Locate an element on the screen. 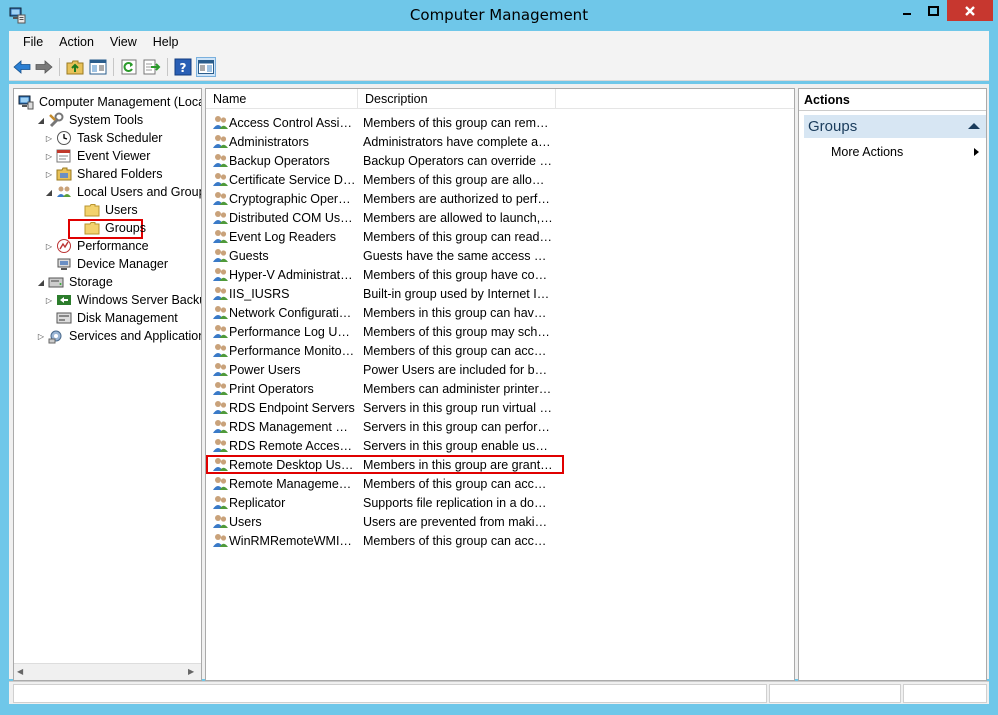 This screenshot has height=715, width=998. tree-item-local-users-and-groups: ◢ Local Users and Groups is located at coordinates (122, 192).